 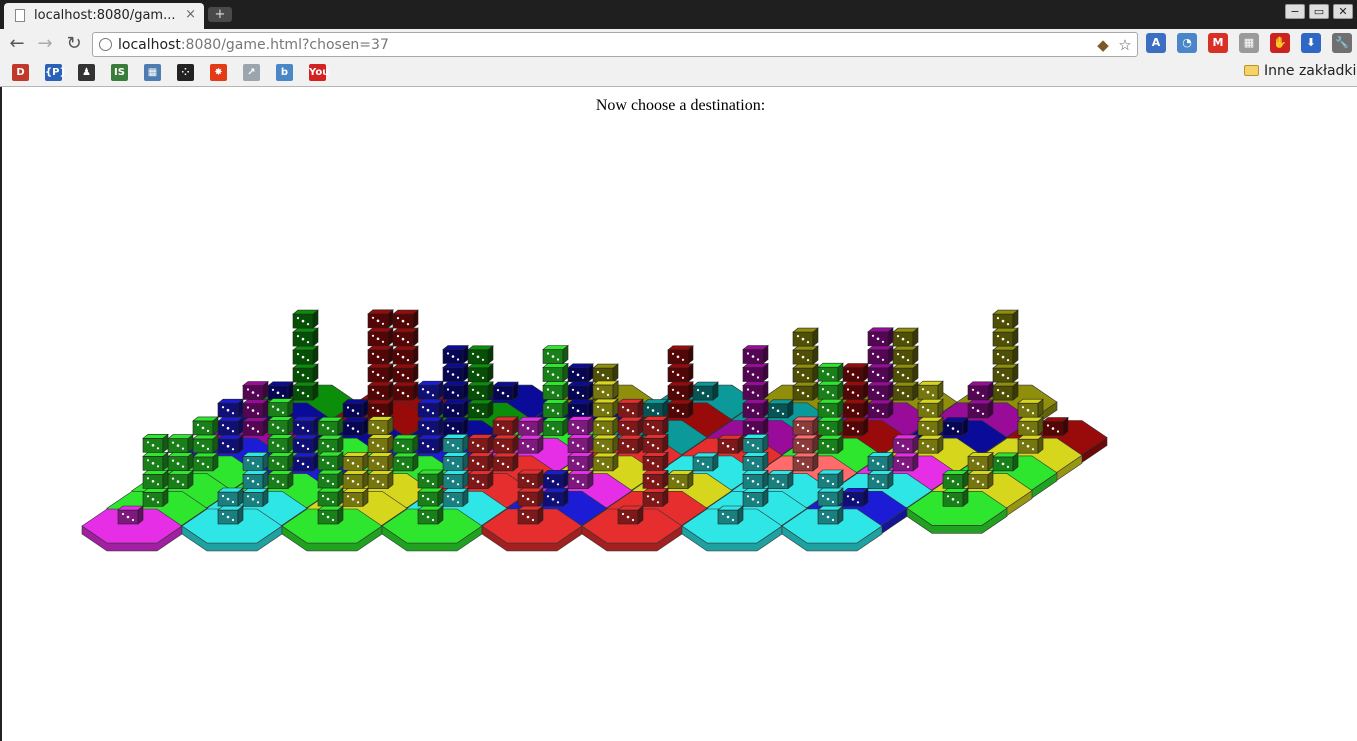 What do you see at coordinates (56, 72) in the screenshot?
I see `house-bookmark-icon: {P}` at bounding box center [56, 72].